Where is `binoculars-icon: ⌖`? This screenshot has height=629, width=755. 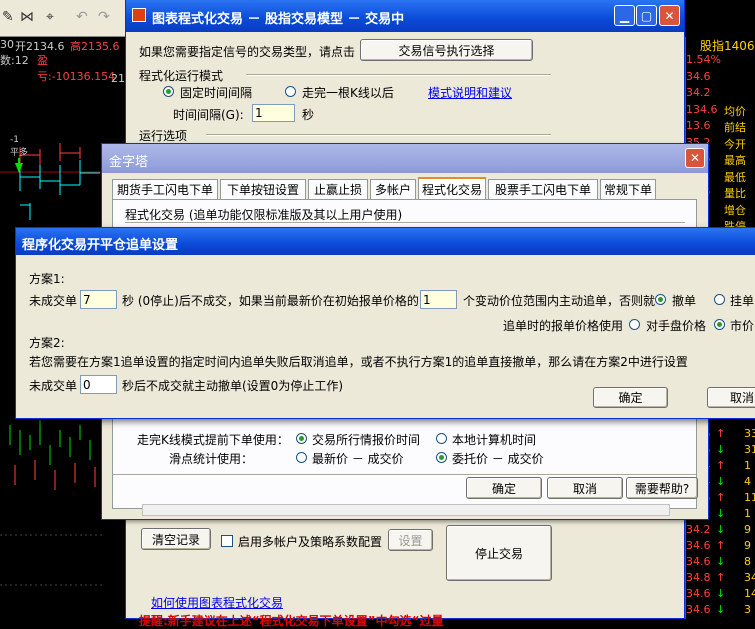 binoculars-icon: ⌖ is located at coordinates (50, 17).